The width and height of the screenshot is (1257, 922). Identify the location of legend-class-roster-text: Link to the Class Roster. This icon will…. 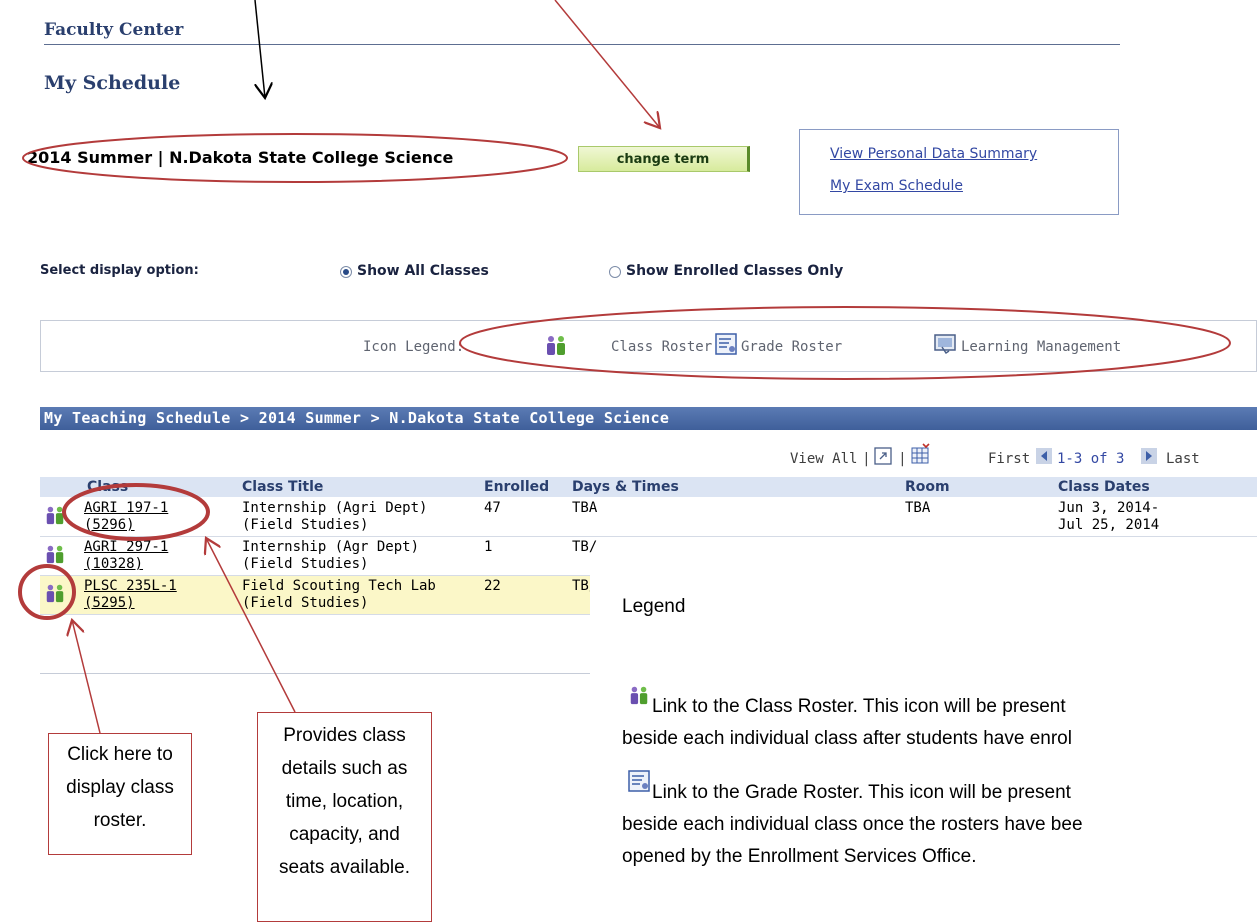
(859, 706).